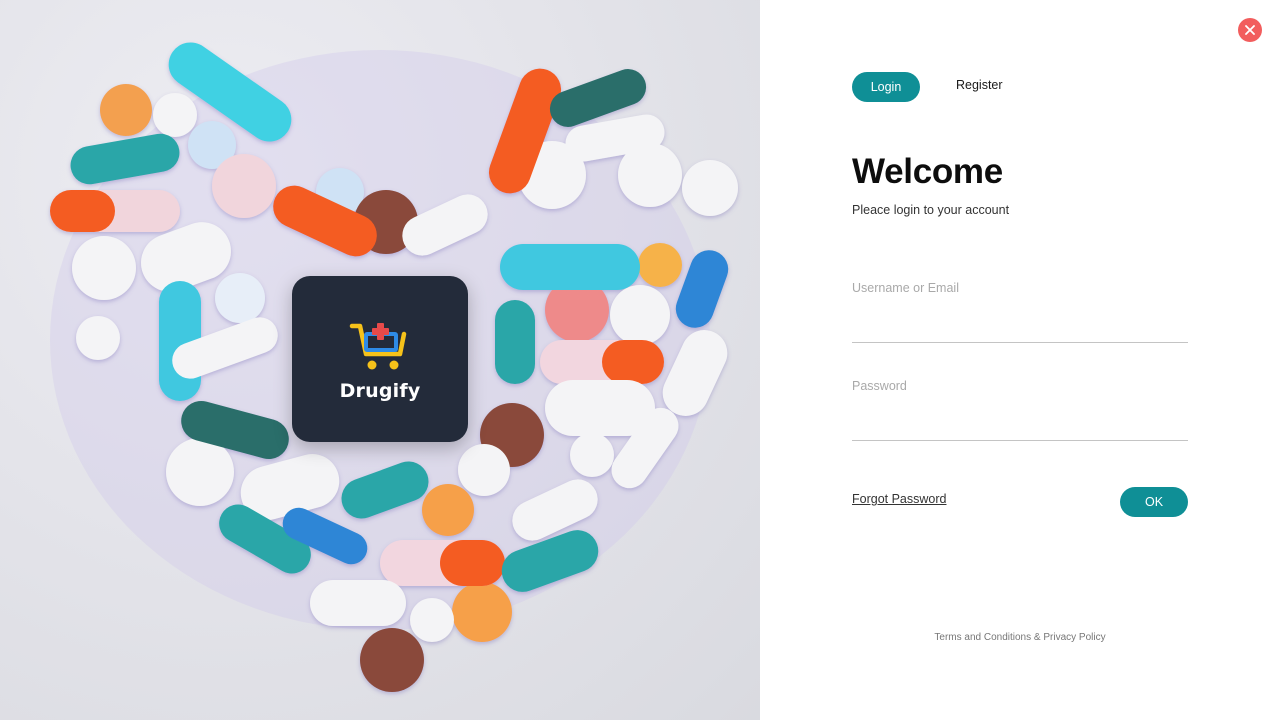  Describe the element at coordinates (879, 386) in the screenshot. I see `password-label: Password` at that location.